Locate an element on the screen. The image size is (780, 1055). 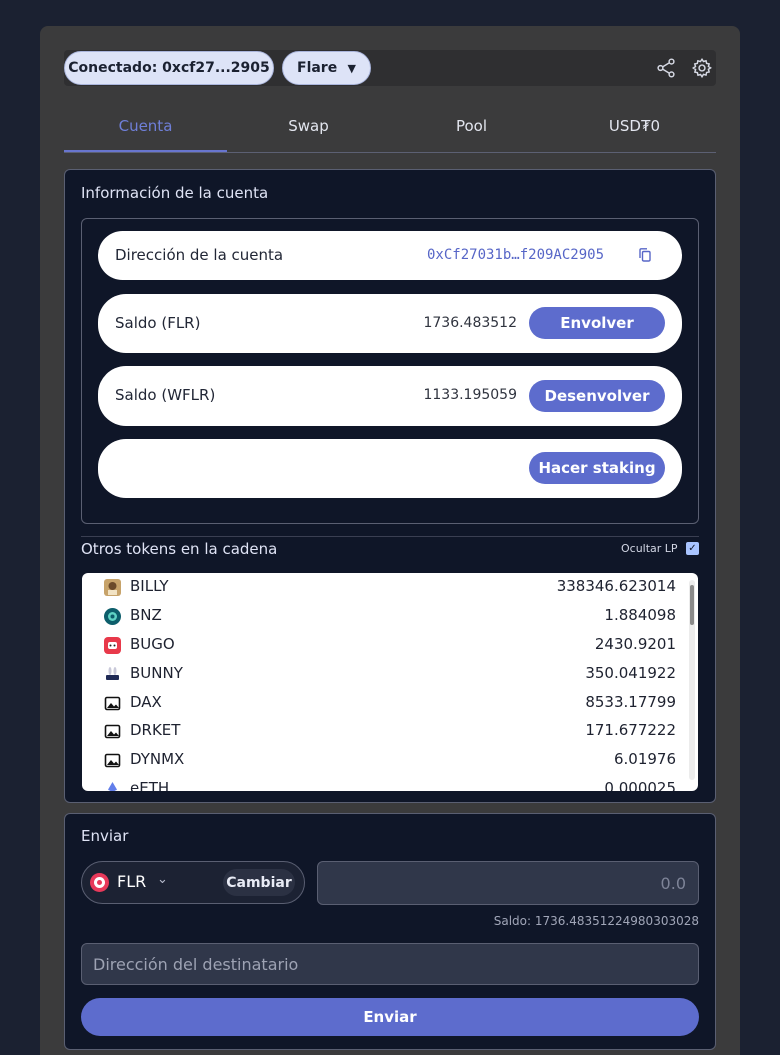
bnz-token-icon is located at coordinates (112, 616).